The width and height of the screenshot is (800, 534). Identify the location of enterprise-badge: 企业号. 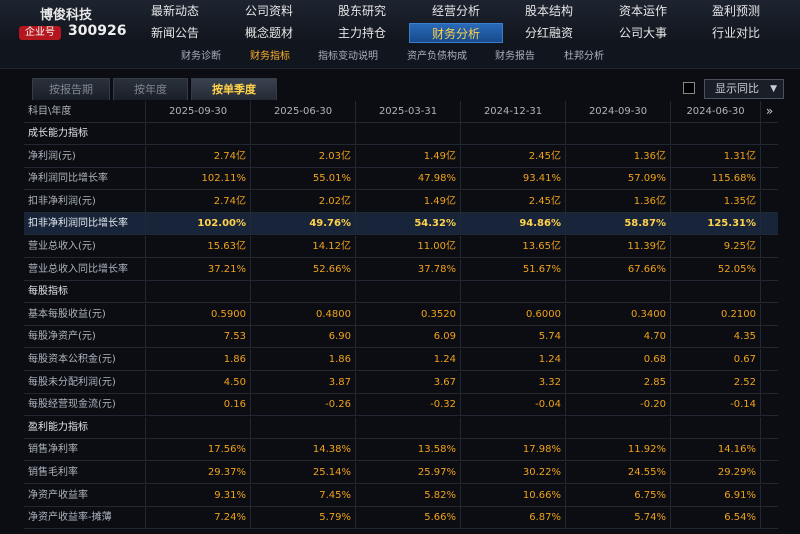
(40, 33).